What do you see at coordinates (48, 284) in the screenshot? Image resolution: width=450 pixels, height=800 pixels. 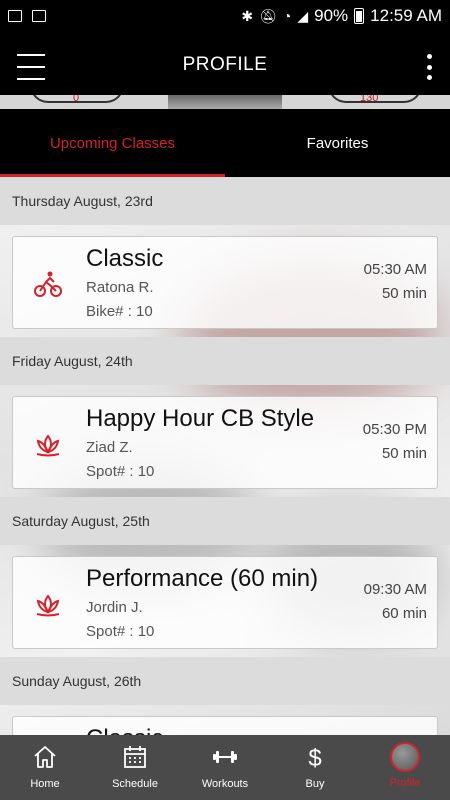 I see `cycling-icon` at bounding box center [48, 284].